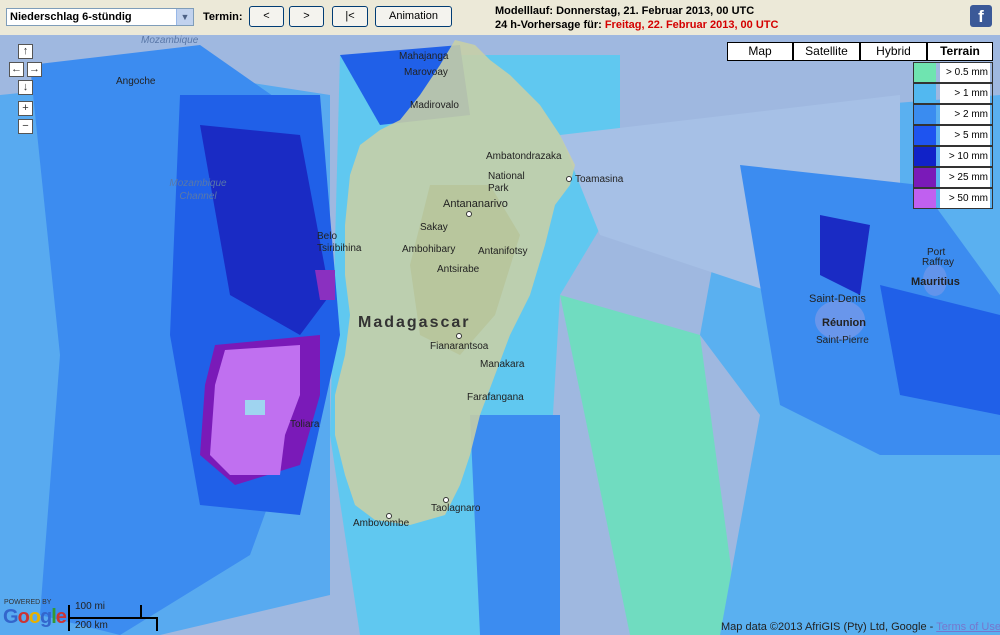 This screenshot has height=635, width=1000. I want to click on label-ambatondrazaka: Ambatondrazaka, so click(524, 156).